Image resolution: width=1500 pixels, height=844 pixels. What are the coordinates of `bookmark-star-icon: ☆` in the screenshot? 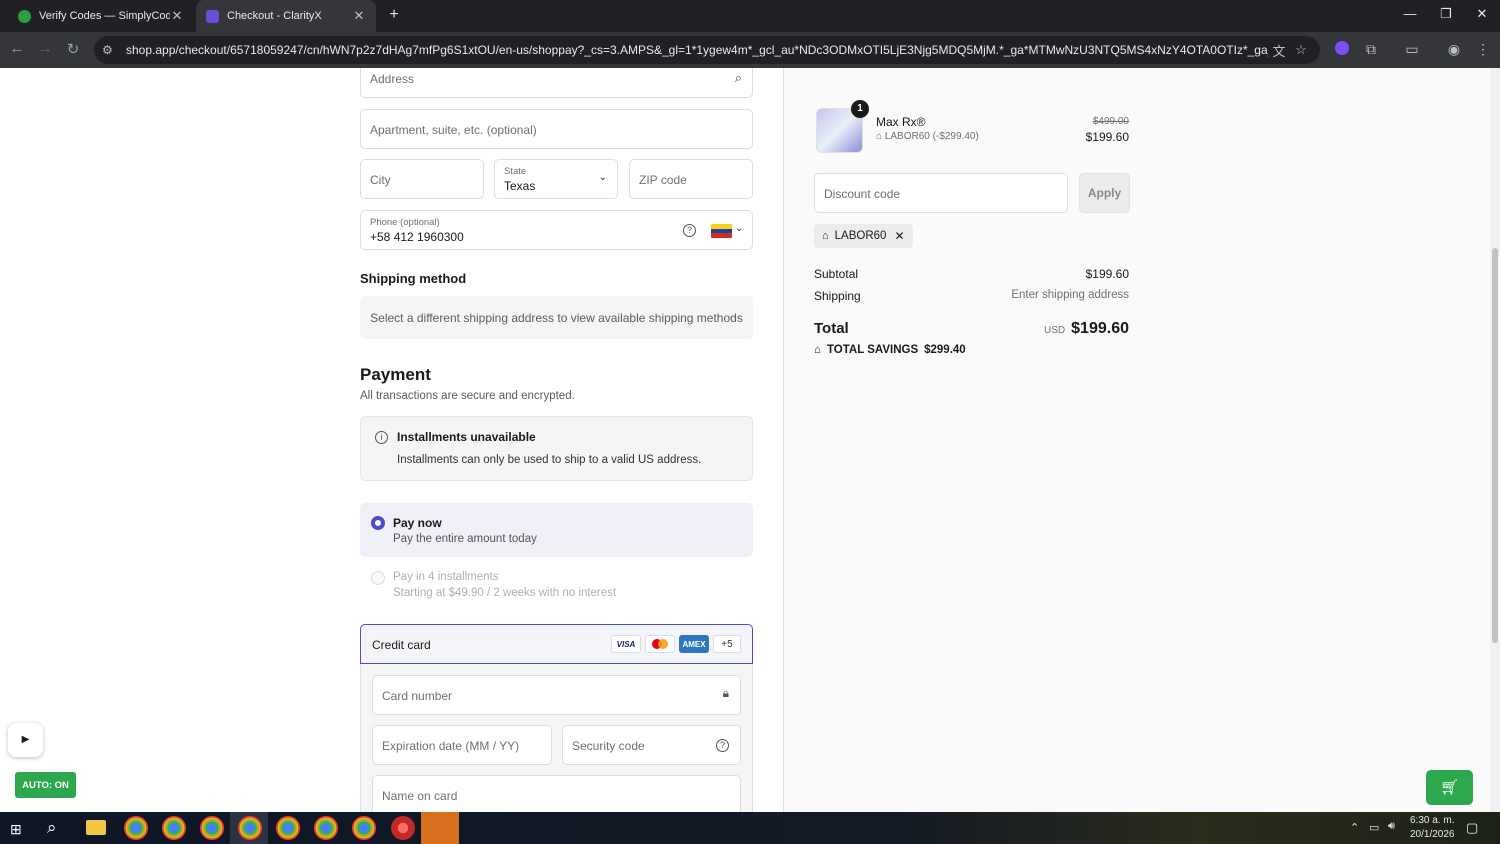 It's located at (1301, 50).